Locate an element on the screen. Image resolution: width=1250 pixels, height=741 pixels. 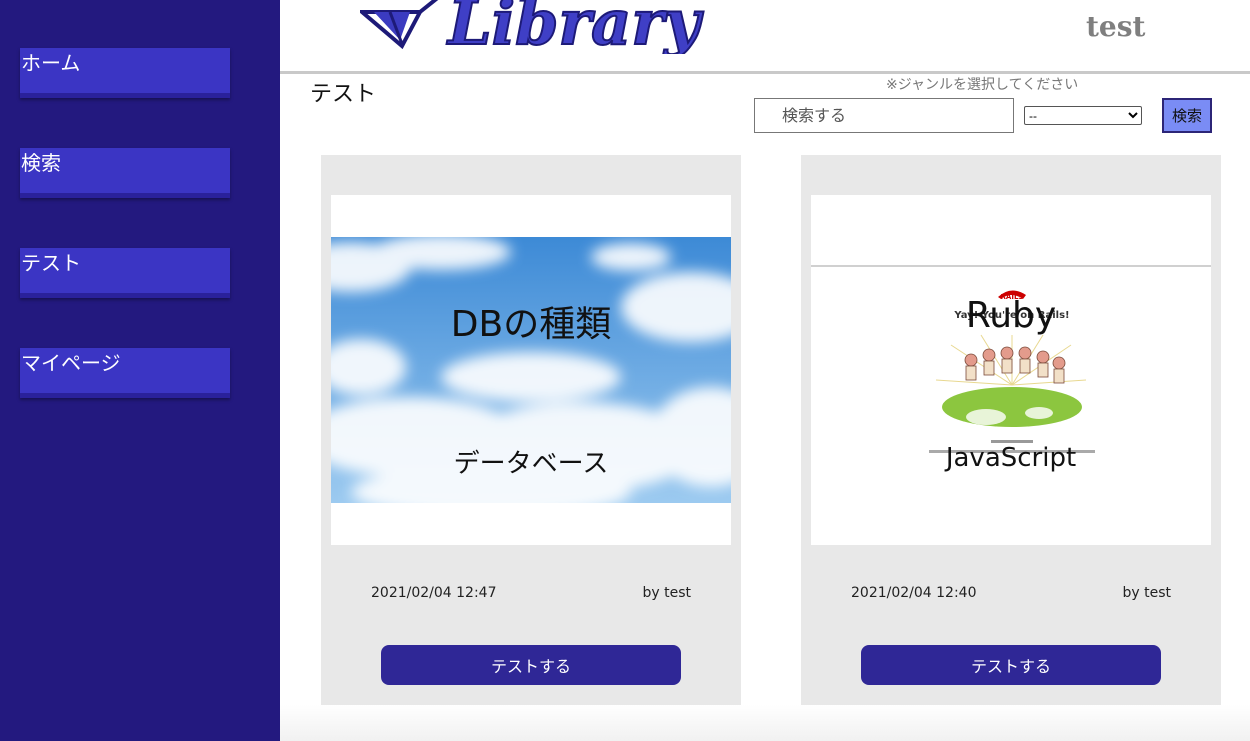
sidebar-item-label: ホーム is located at coordinates (51, 63).